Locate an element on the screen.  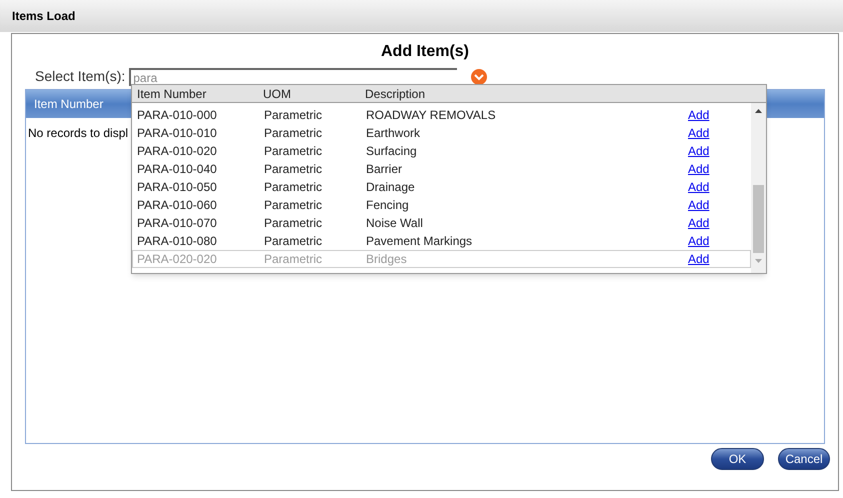
description-text: Bridges is located at coordinates (387, 259).